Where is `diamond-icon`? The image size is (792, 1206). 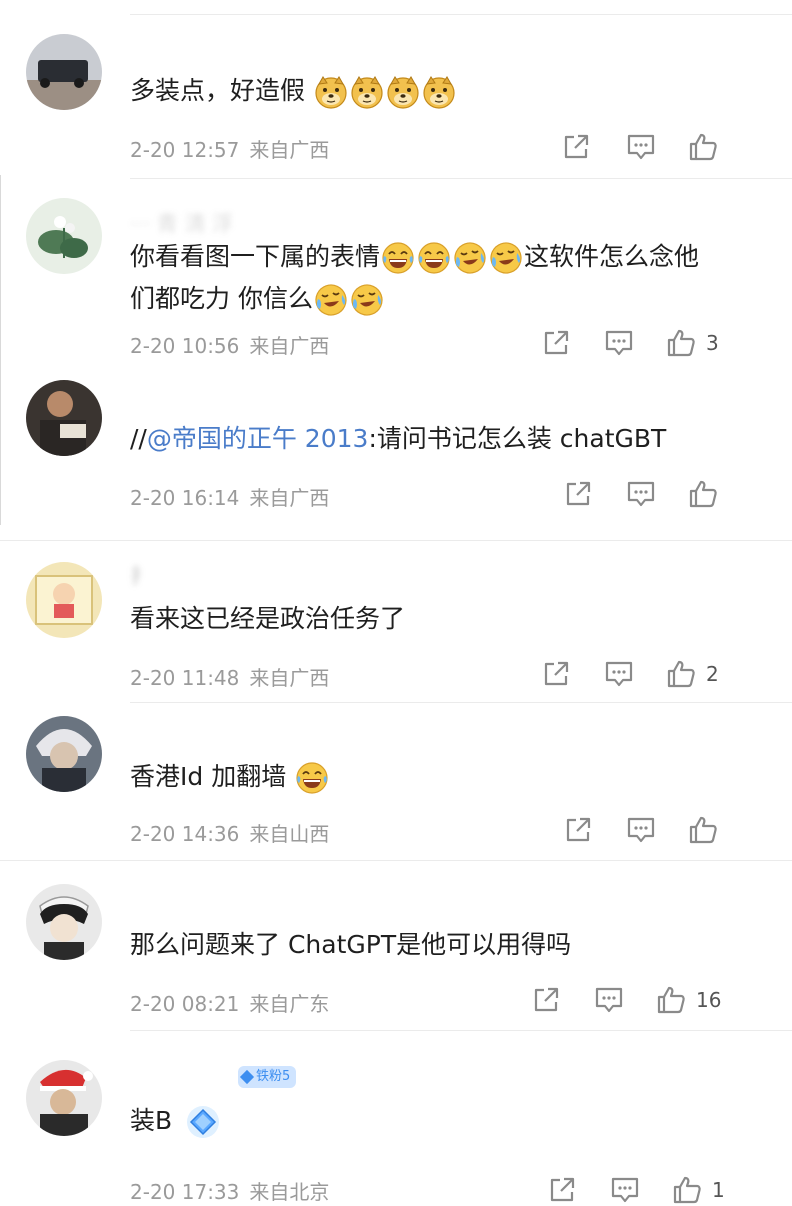
diamond-icon is located at coordinates (247, 1076).